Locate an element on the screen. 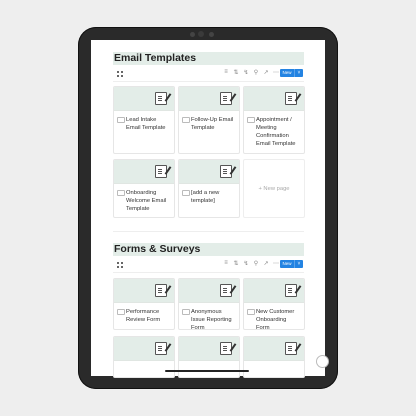 This screenshot has width=416, height=416. section-title: Email Templates is located at coordinates (208, 58).